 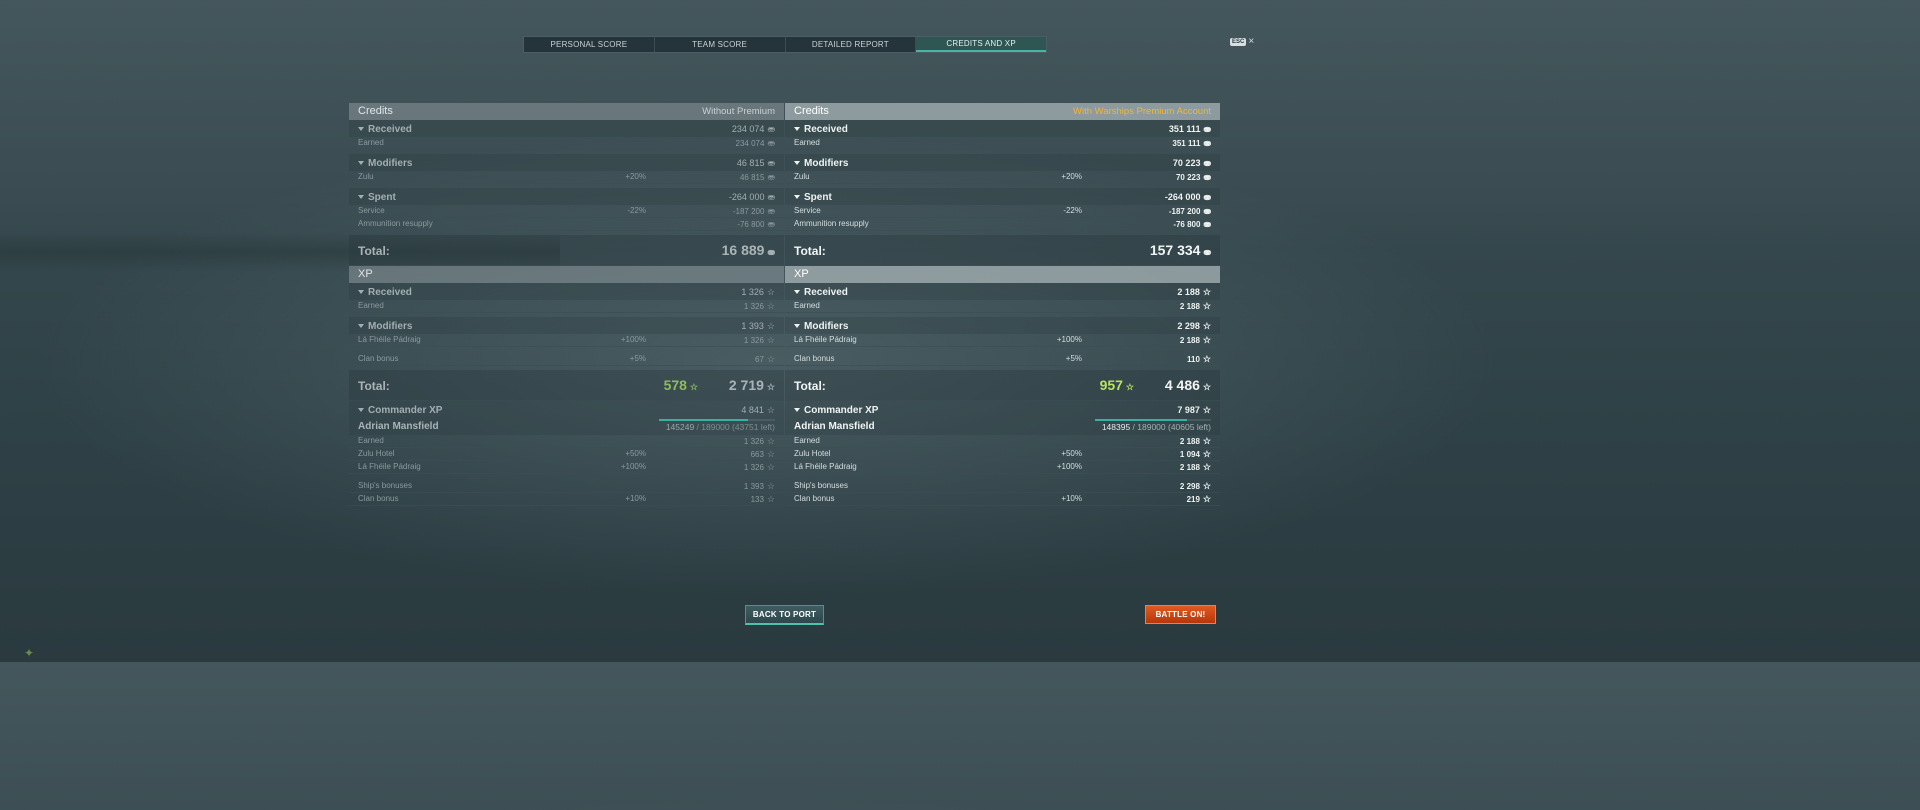 I want to click on row-label: Earned, so click(x=807, y=440).